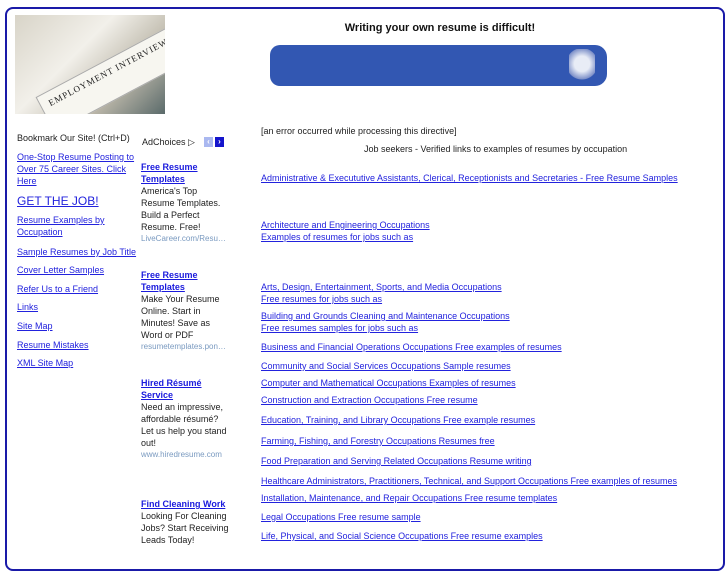 Image resolution: width=727 pixels, height=571 pixels. I want to click on ad-text: Leads Today!, so click(168, 540).